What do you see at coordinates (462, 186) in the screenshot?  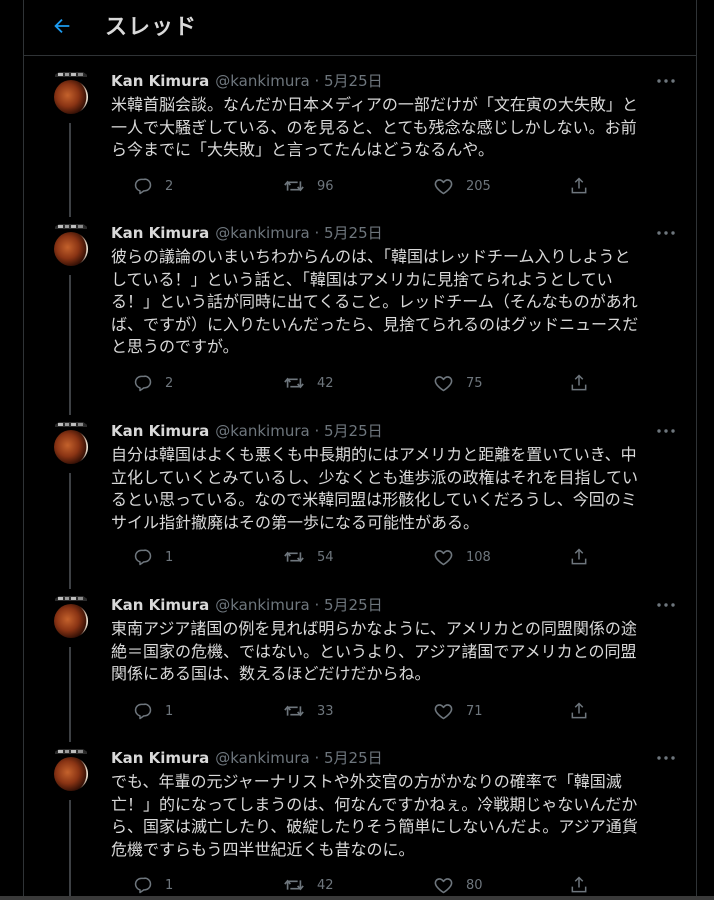 I see `like-button: 205` at bounding box center [462, 186].